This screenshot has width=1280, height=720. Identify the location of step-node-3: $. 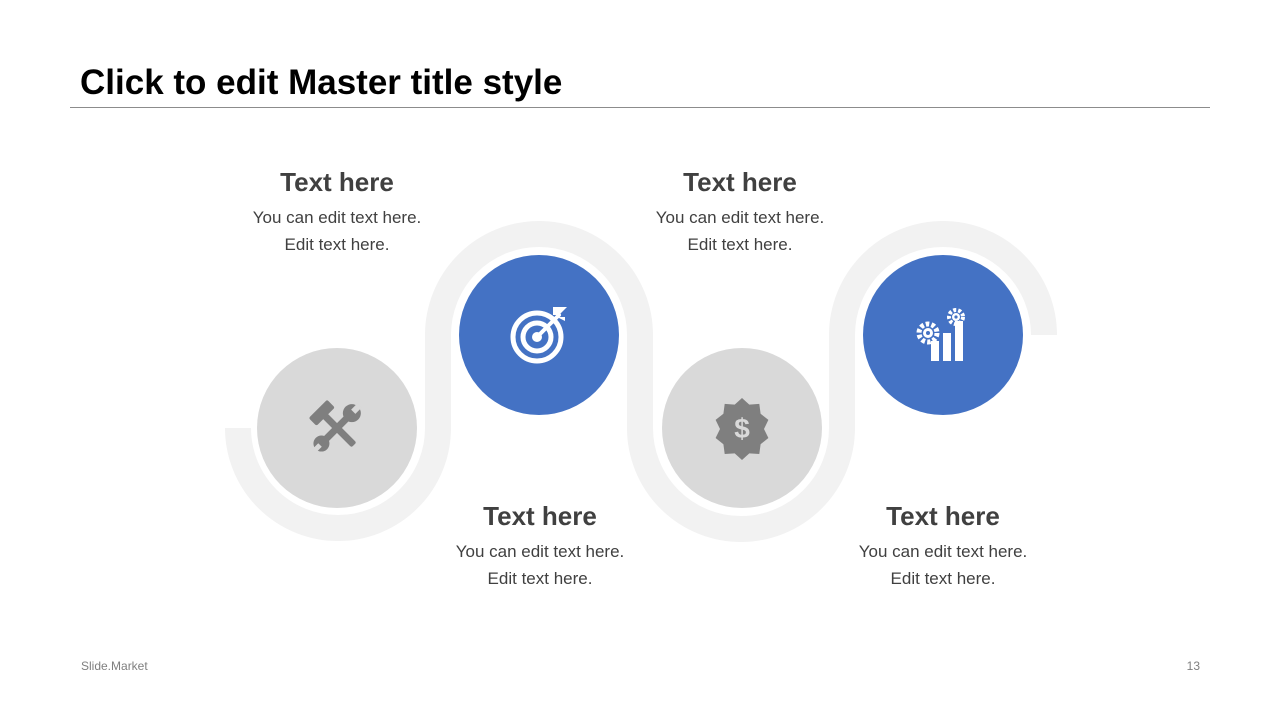
(742, 428).